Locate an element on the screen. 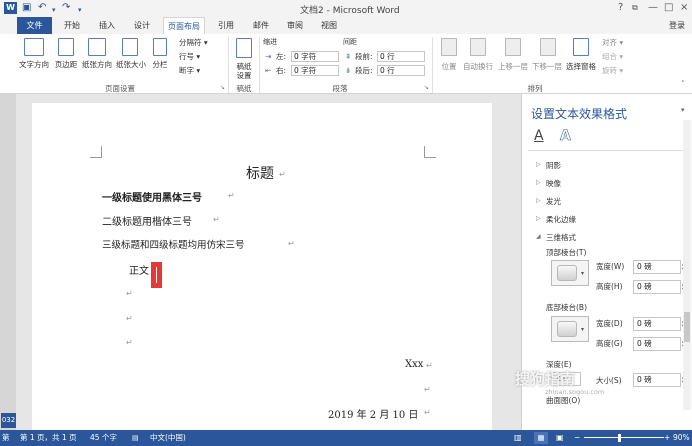  columns-button: 分栏 is located at coordinates (160, 64).